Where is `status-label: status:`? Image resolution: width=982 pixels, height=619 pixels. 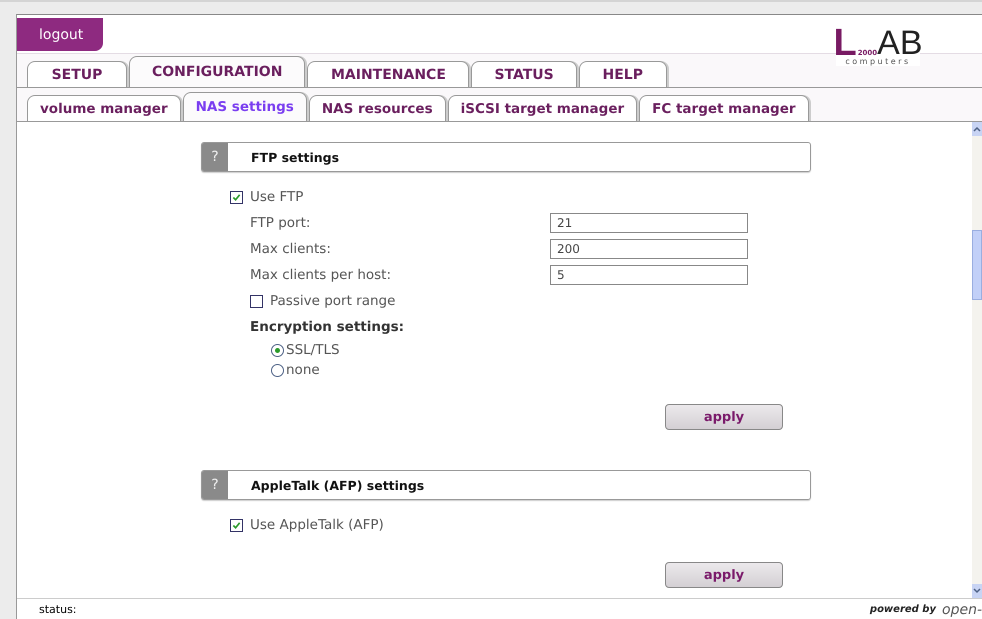
status-label: status: is located at coordinates (58, 609).